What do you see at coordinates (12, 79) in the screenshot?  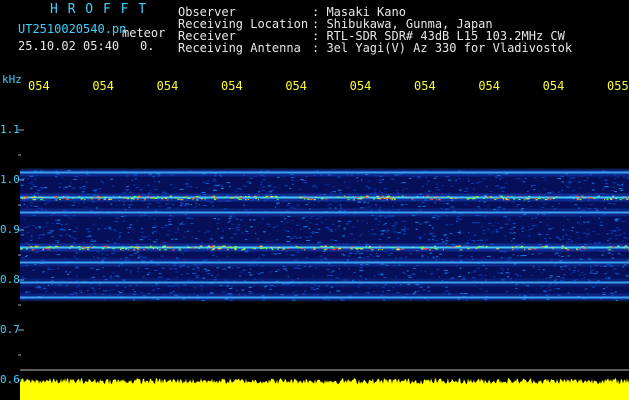 I see `y-axis-unit: kHz` at bounding box center [12, 79].